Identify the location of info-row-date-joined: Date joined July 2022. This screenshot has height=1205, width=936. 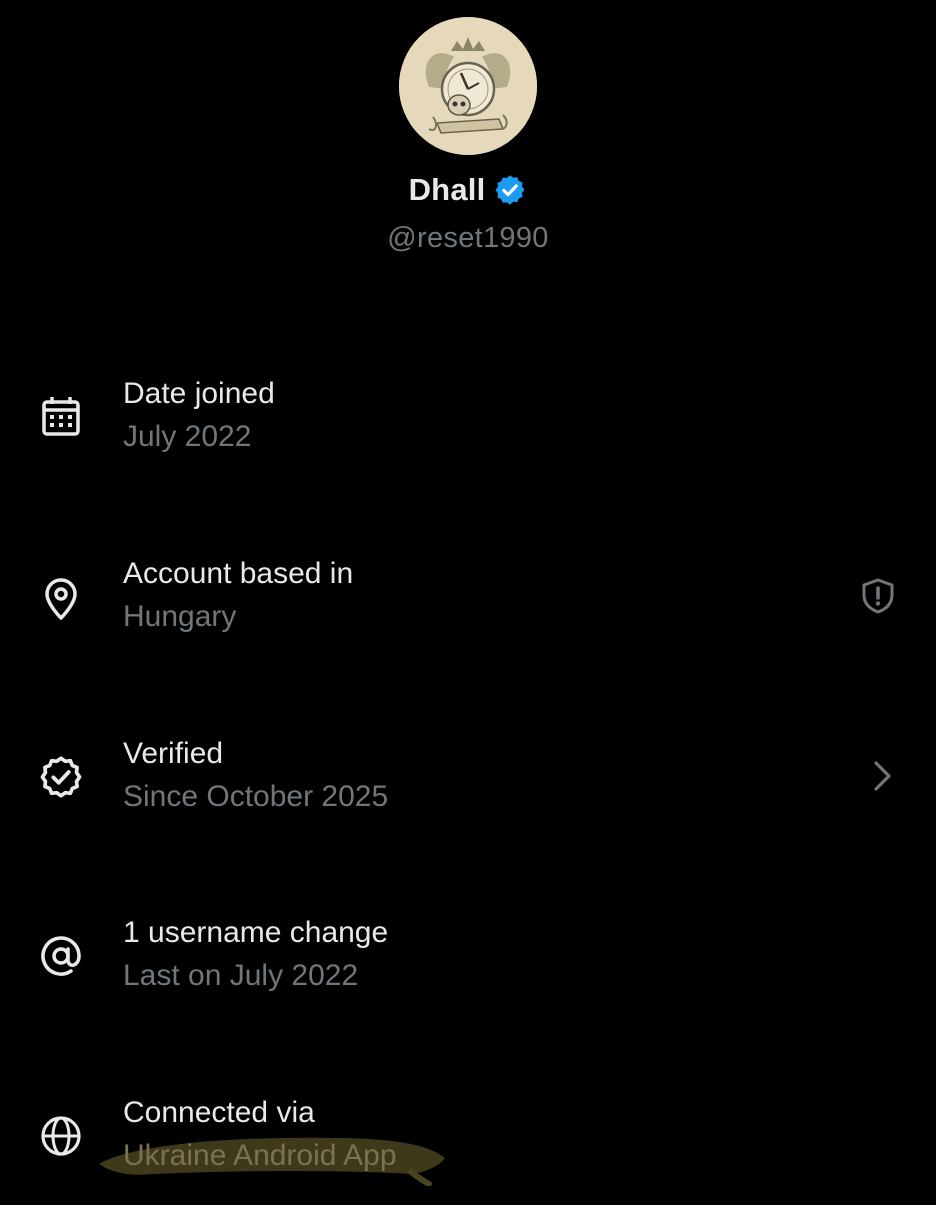
(468, 431).